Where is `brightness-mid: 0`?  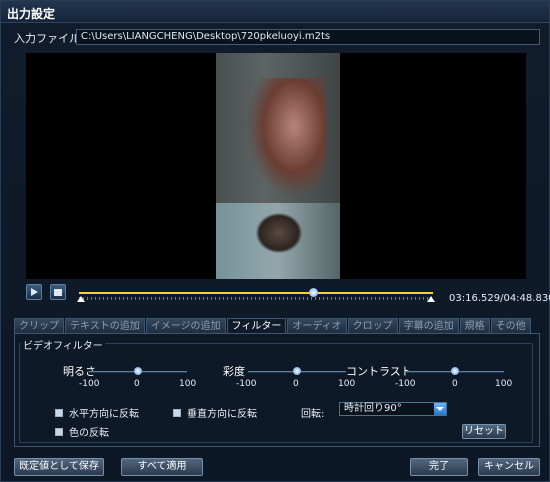 brightness-mid: 0 is located at coordinates (137, 384).